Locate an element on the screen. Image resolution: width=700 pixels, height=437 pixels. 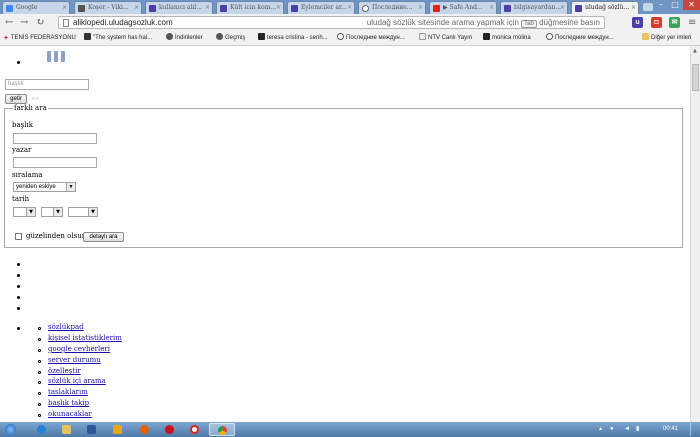
back-icon: ← is located at coordinates (9, 23).